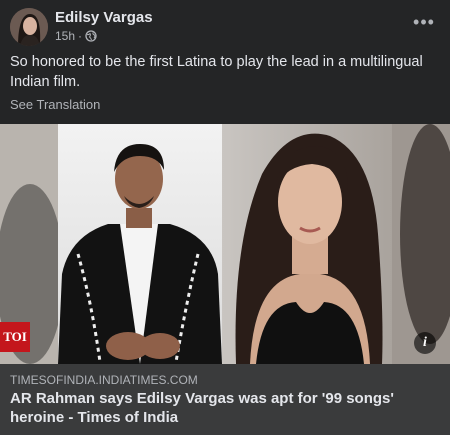 The width and height of the screenshot is (450, 435). I want to click on author-name: Edilsy Vargas, so click(104, 17).